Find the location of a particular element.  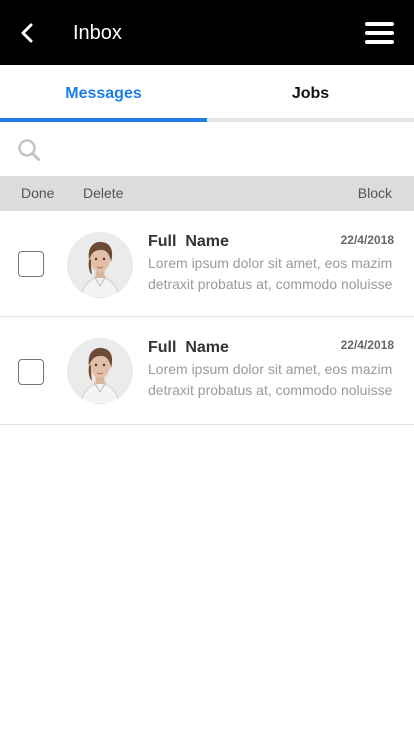

page-title: Inbox is located at coordinates (97, 33).